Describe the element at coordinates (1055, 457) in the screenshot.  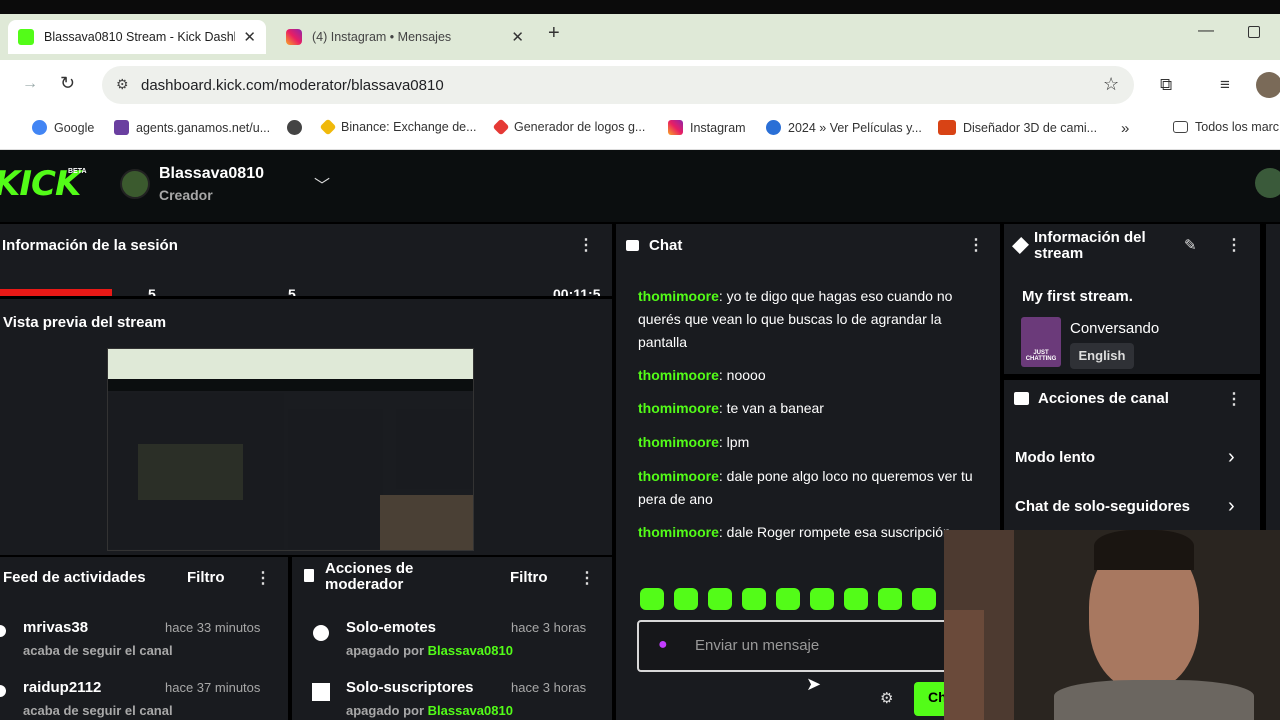
I see `slow-mode-label: Modo lento` at that location.